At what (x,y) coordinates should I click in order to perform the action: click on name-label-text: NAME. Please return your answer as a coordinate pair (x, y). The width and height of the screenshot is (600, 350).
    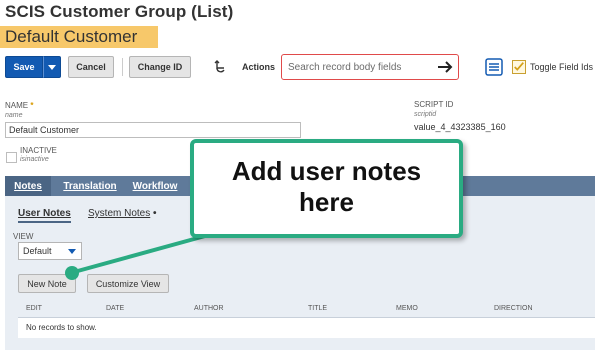
    Looking at the image, I should click on (17, 105).